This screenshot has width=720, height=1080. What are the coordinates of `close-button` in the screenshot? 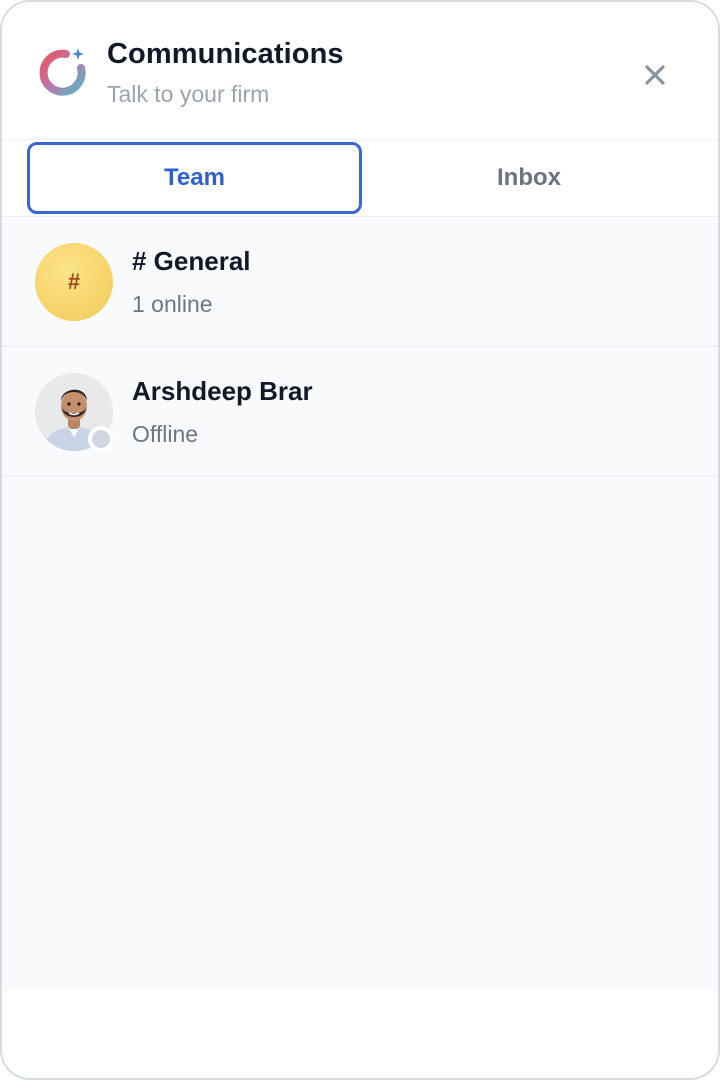 It's located at (655, 75).